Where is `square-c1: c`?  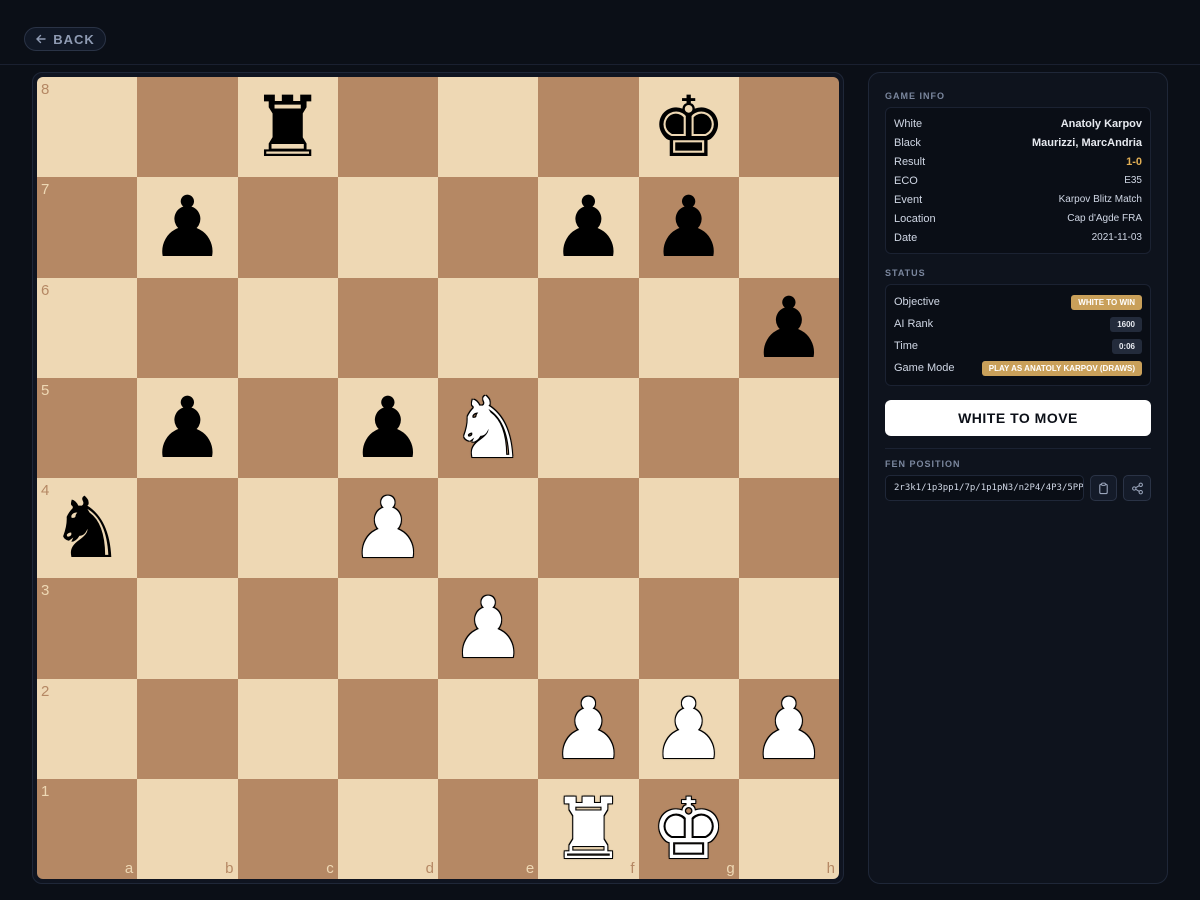 square-c1: c is located at coordinates (287, 828).